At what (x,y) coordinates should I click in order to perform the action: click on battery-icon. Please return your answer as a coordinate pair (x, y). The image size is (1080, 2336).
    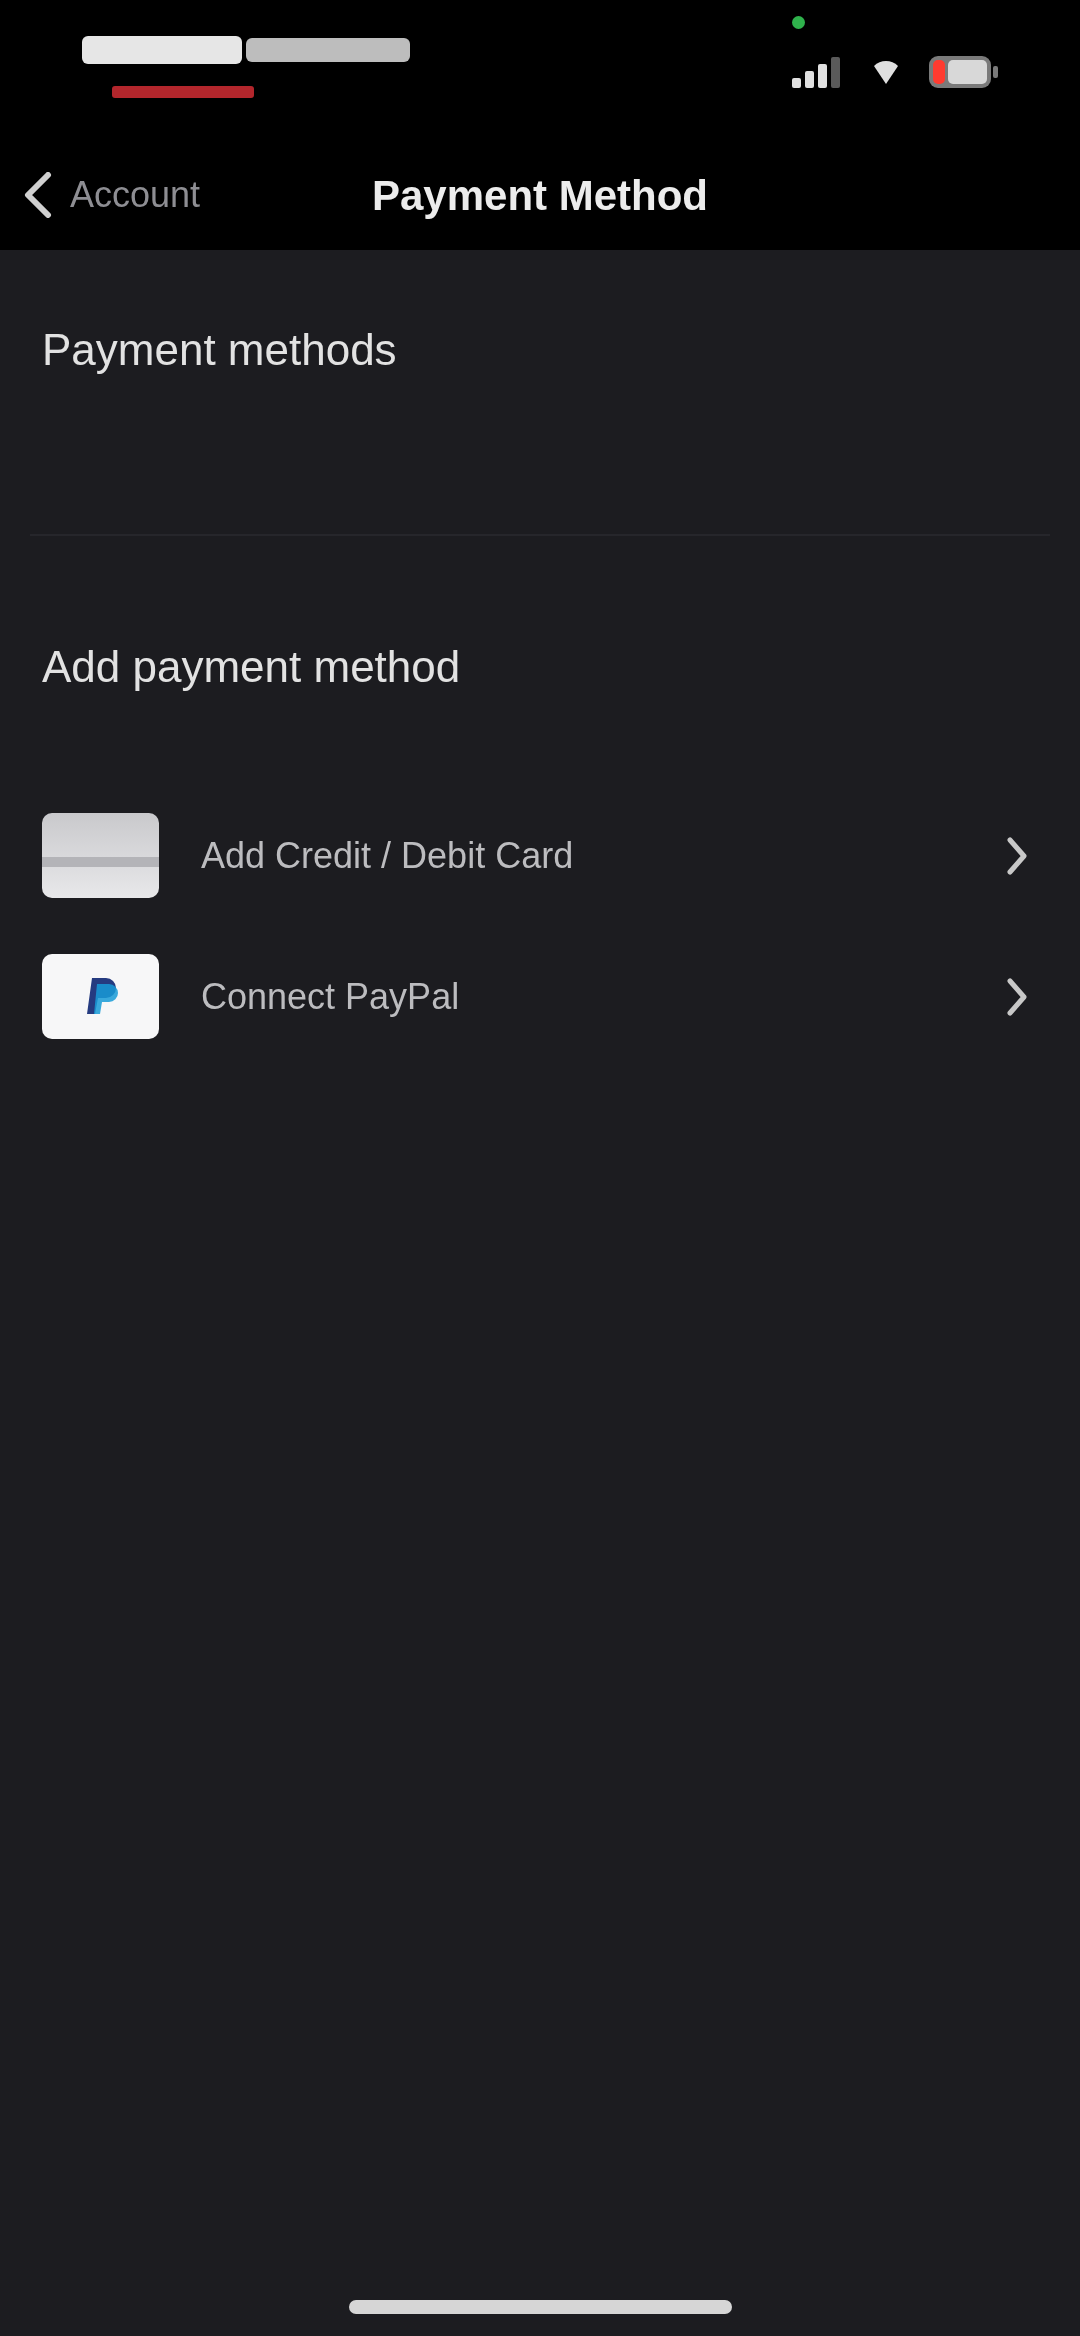
    Looking at the image, I should click on (963, 72).